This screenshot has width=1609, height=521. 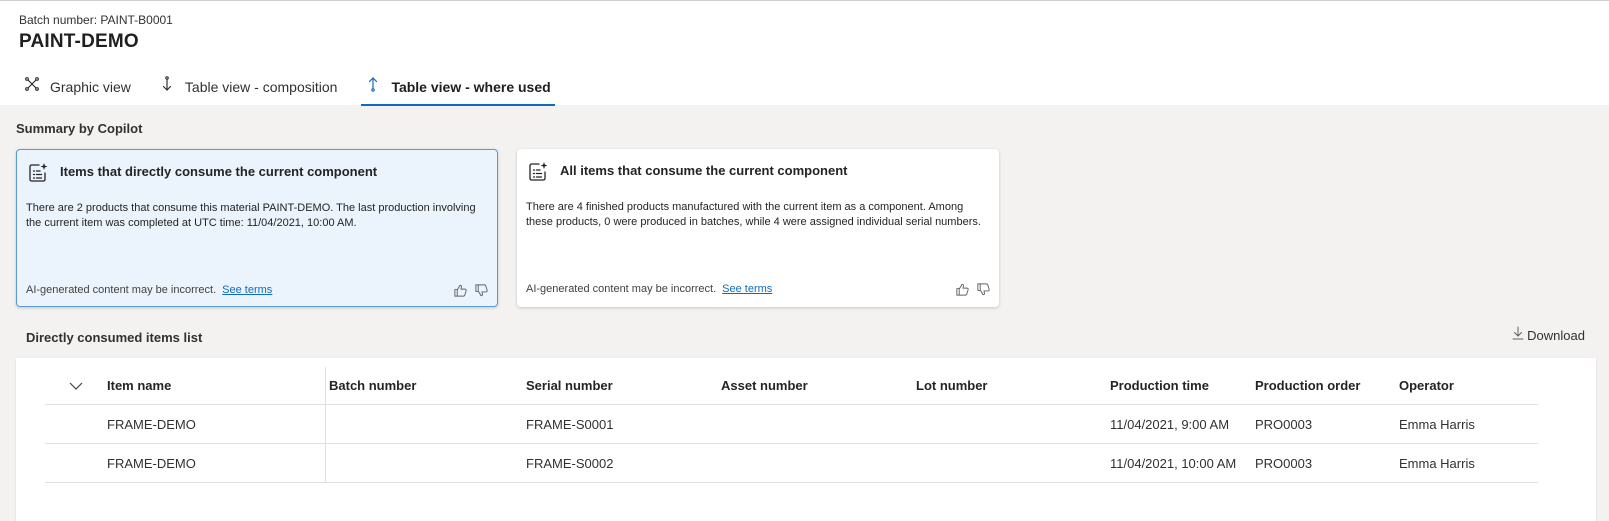 What do you see at coordinates (570, 463) in the screenshot?
I see `cell-serial-number: FRAME-S0002` at bounding box center [570, 463].